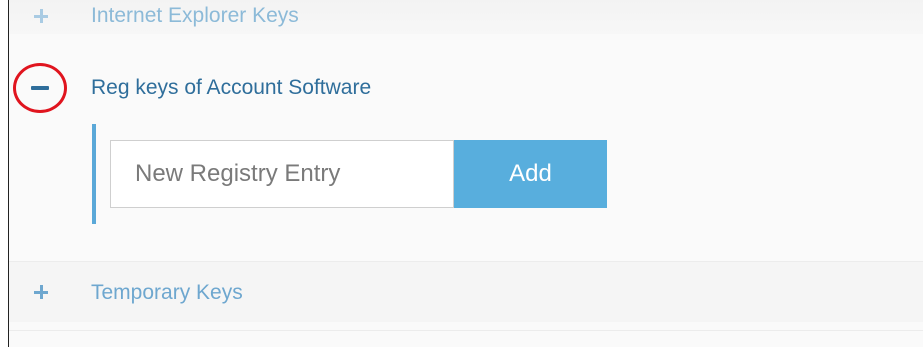 This screenshot has height=347, width=923. I want to click on tree-item-internet-explorer-keys: Internet Explorer Keys, so click(466, 17).